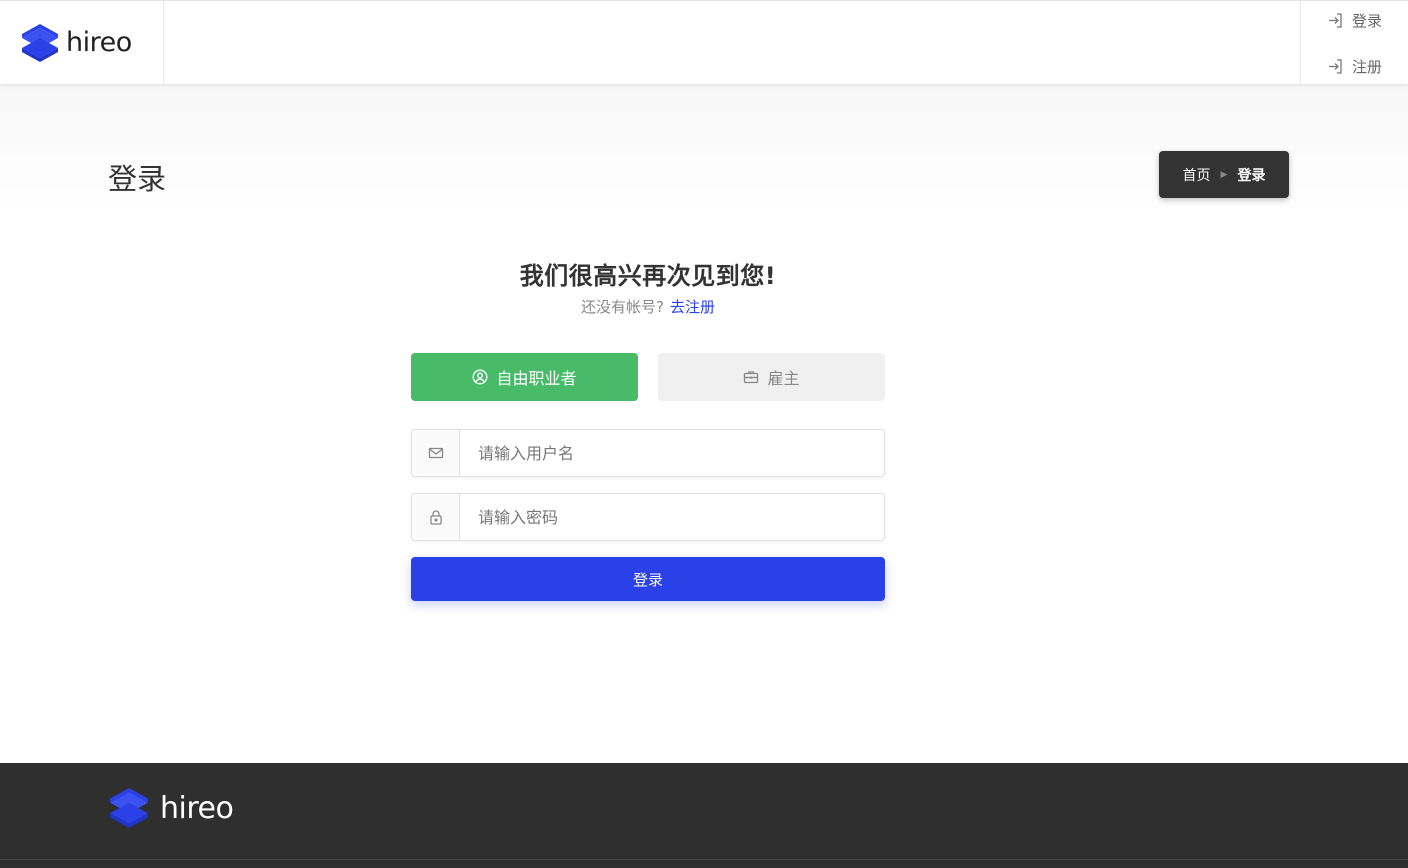  I want to click on register-prompt: 还没有帐号? 去注册, so click(648, 306).